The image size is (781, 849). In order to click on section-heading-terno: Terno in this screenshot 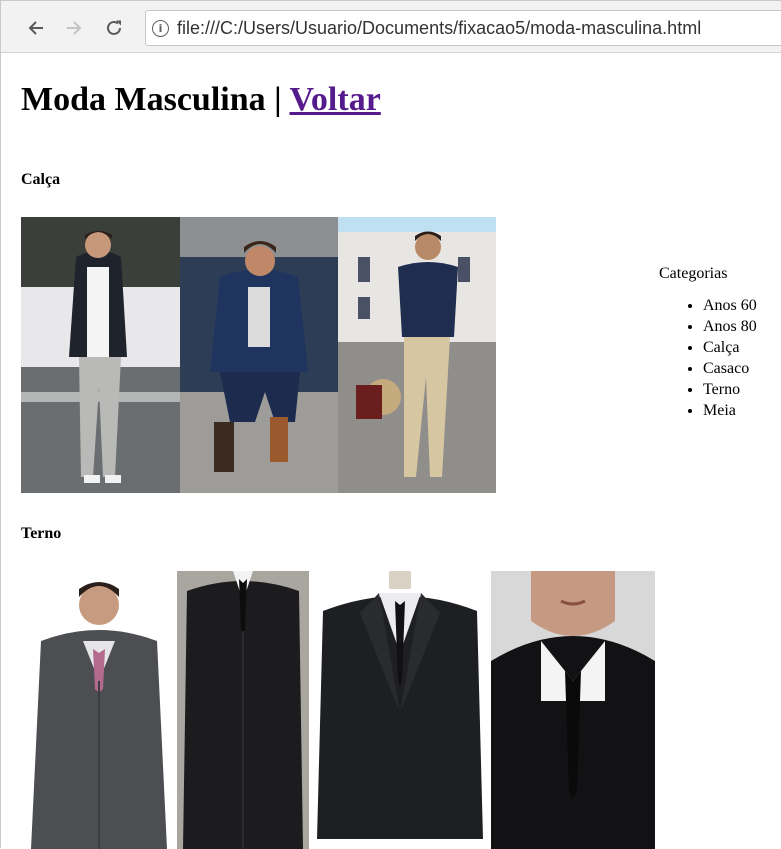, I will do `click(41, 533)`.